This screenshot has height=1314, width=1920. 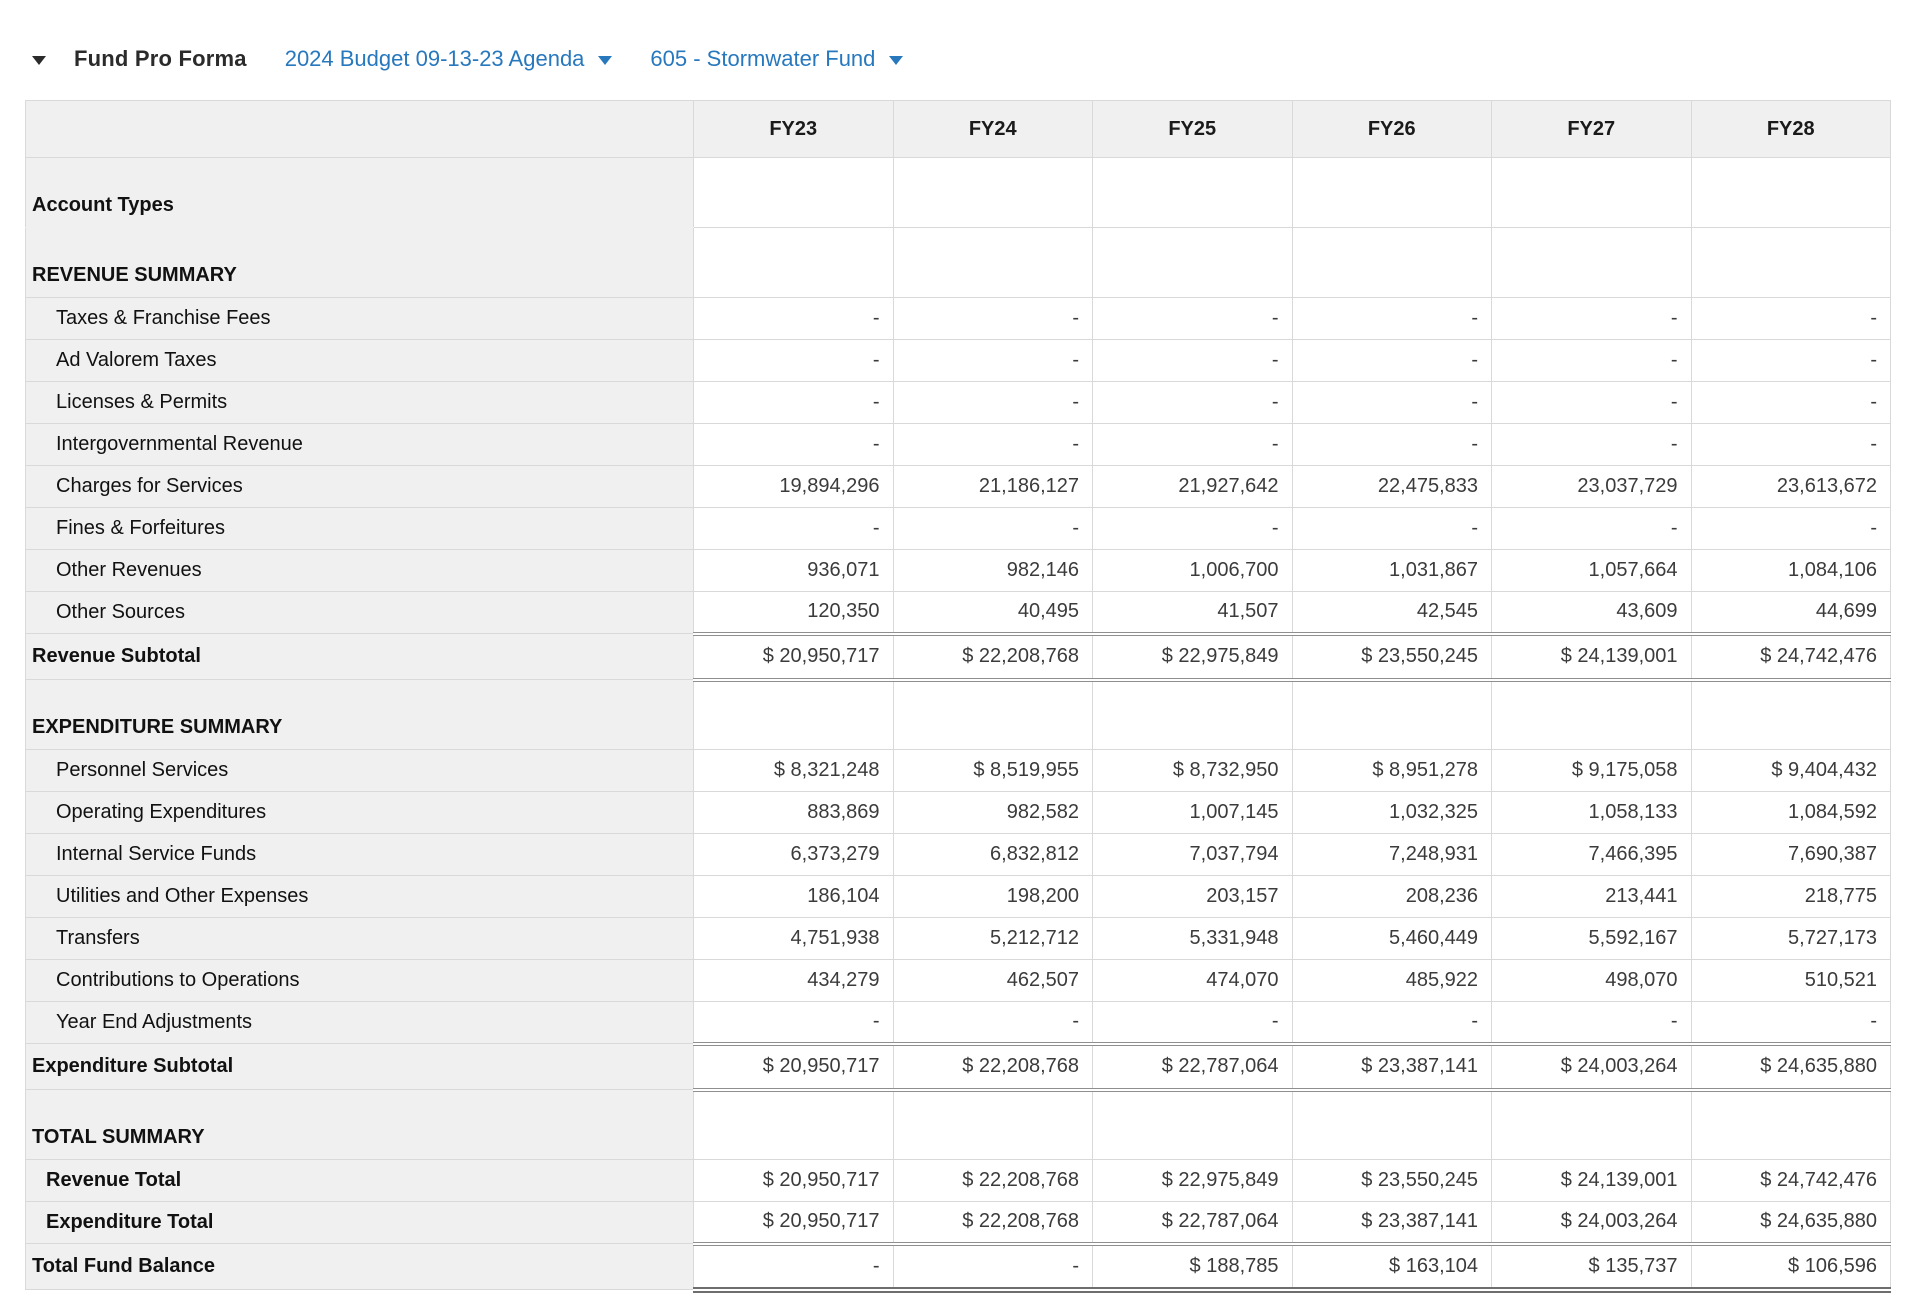 What do you see at coordinates (1391, 714) in the screenshot?
I see `value-cell-expenditure-summary-fy26` at bounding box center [1391, 714].